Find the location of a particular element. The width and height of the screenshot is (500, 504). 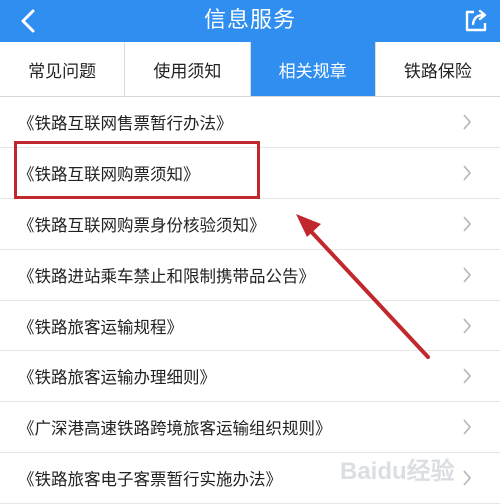

list-item: 《铁路旅客运输办理细则》 is located at coordinates (250, 377).